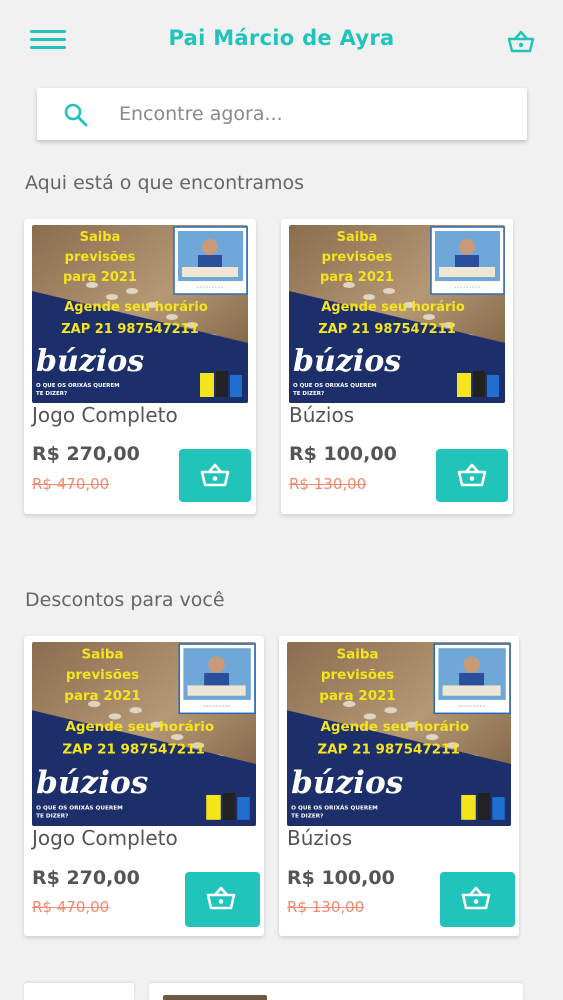  What do you see at coordinates (76, 115) in the screenshot?
I see `search-icon` at bounding box center [76, 115].